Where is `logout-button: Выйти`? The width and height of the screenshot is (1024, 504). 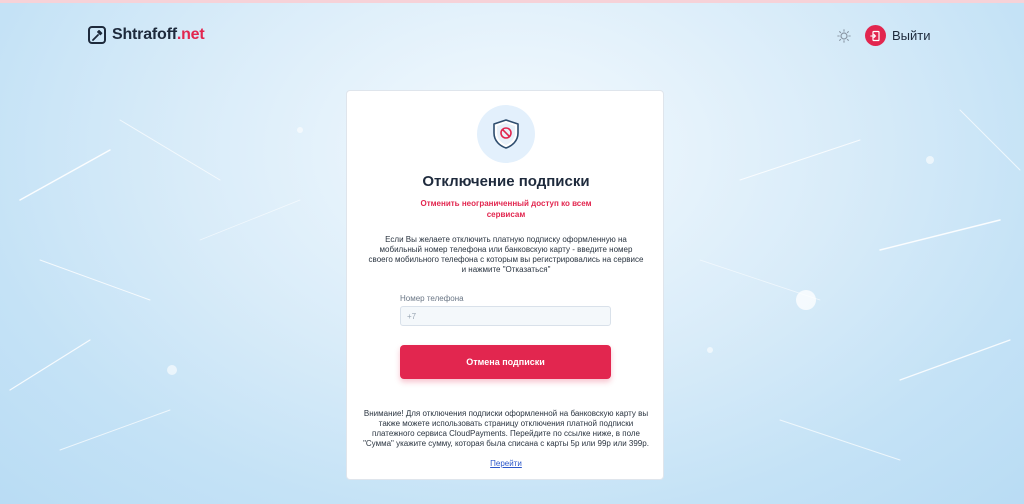
logout-button: Выйти is located at coordinates (898, 35).